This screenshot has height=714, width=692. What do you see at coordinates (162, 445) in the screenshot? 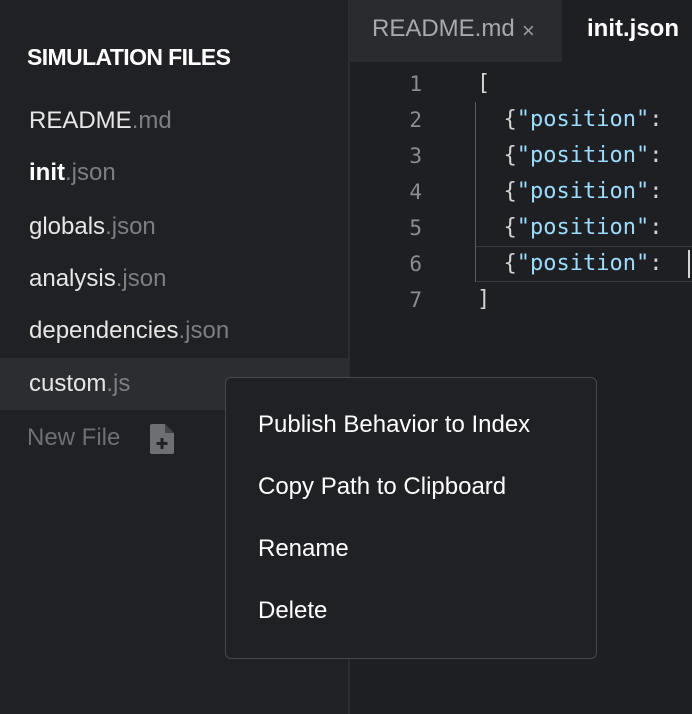
I see `file-plus-icon` at bounding box center [162, 445].